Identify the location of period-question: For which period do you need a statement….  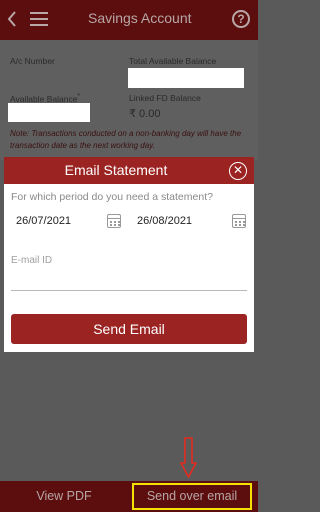
(112, 197).